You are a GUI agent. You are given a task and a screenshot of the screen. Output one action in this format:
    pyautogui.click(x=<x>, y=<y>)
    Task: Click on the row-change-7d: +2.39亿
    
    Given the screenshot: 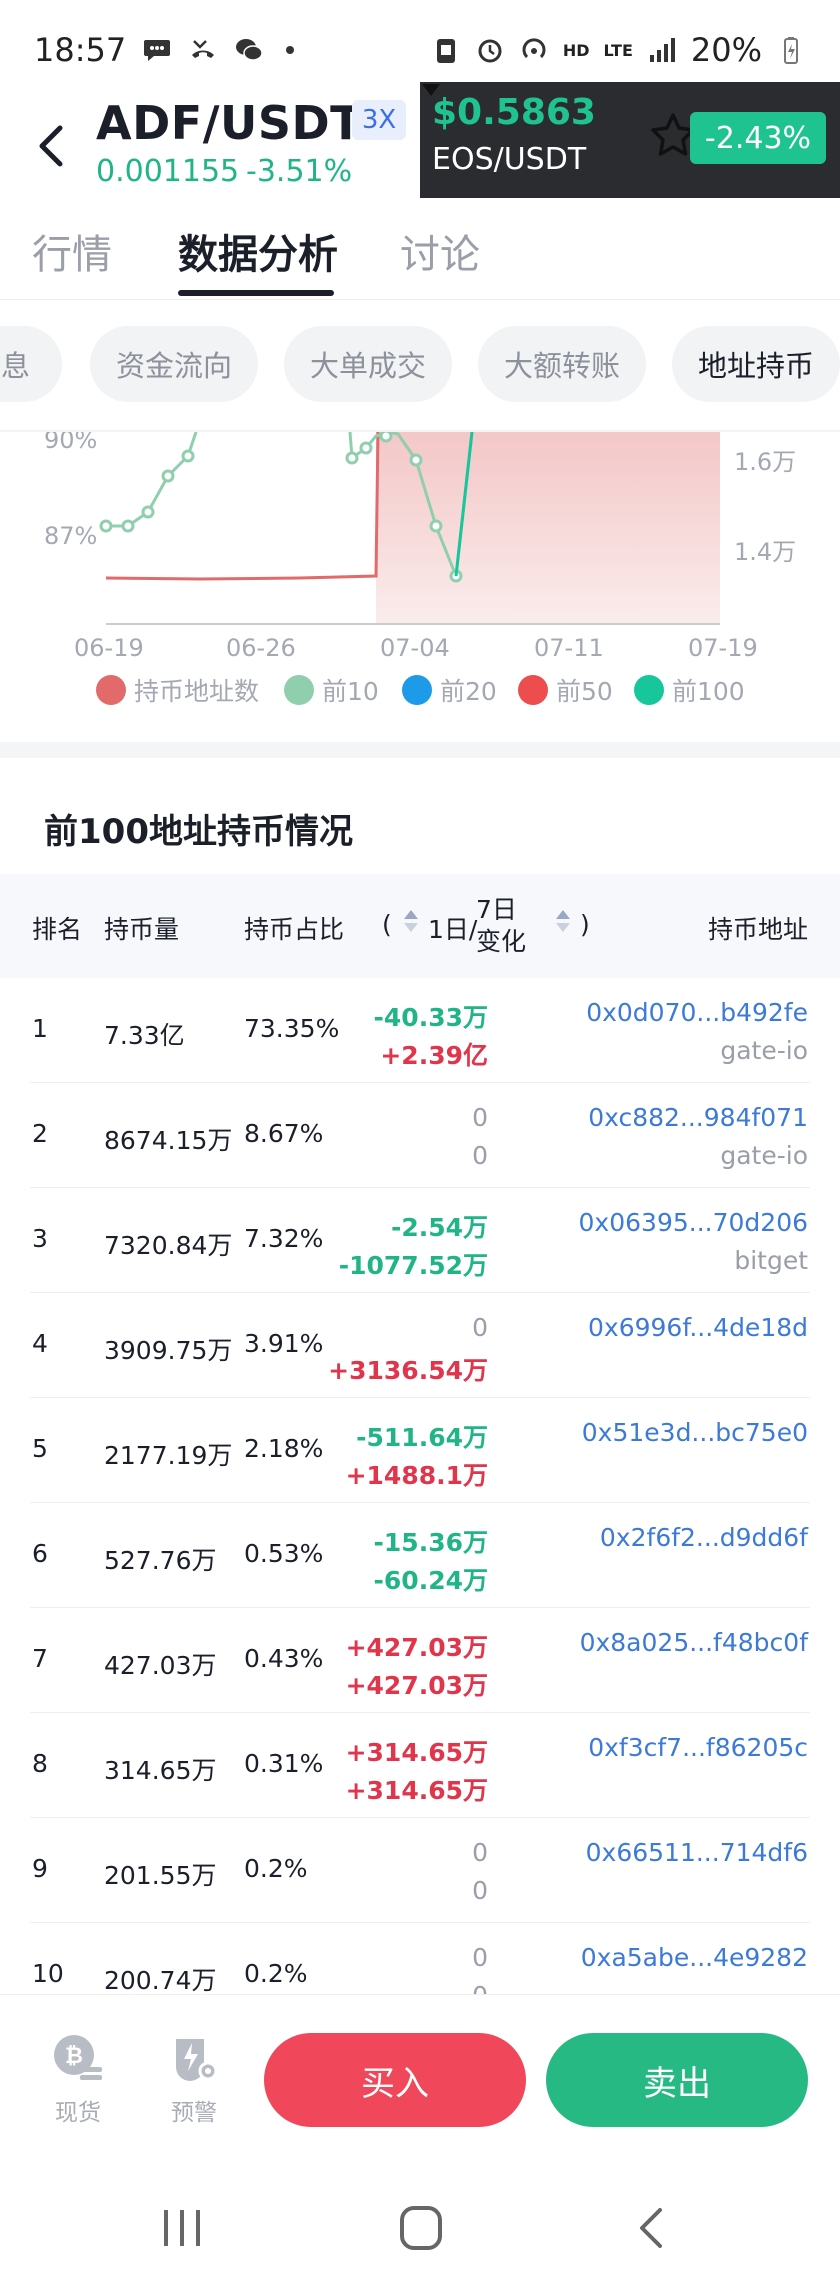 What is the action you would take?
    pyautogui.click(x=434, y=1055)
    